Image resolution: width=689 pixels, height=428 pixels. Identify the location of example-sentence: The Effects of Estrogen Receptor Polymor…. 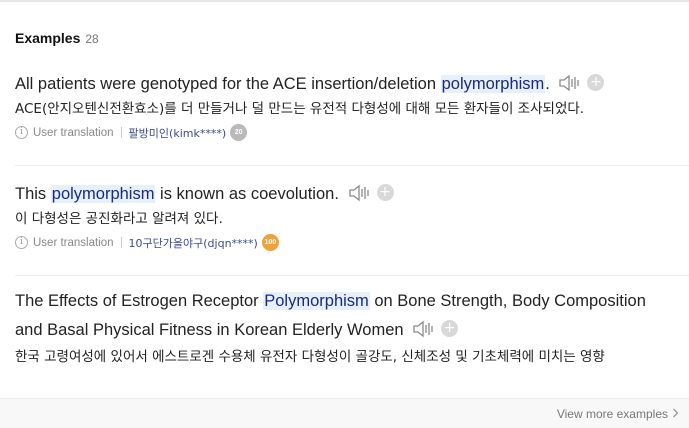
(344, 316).